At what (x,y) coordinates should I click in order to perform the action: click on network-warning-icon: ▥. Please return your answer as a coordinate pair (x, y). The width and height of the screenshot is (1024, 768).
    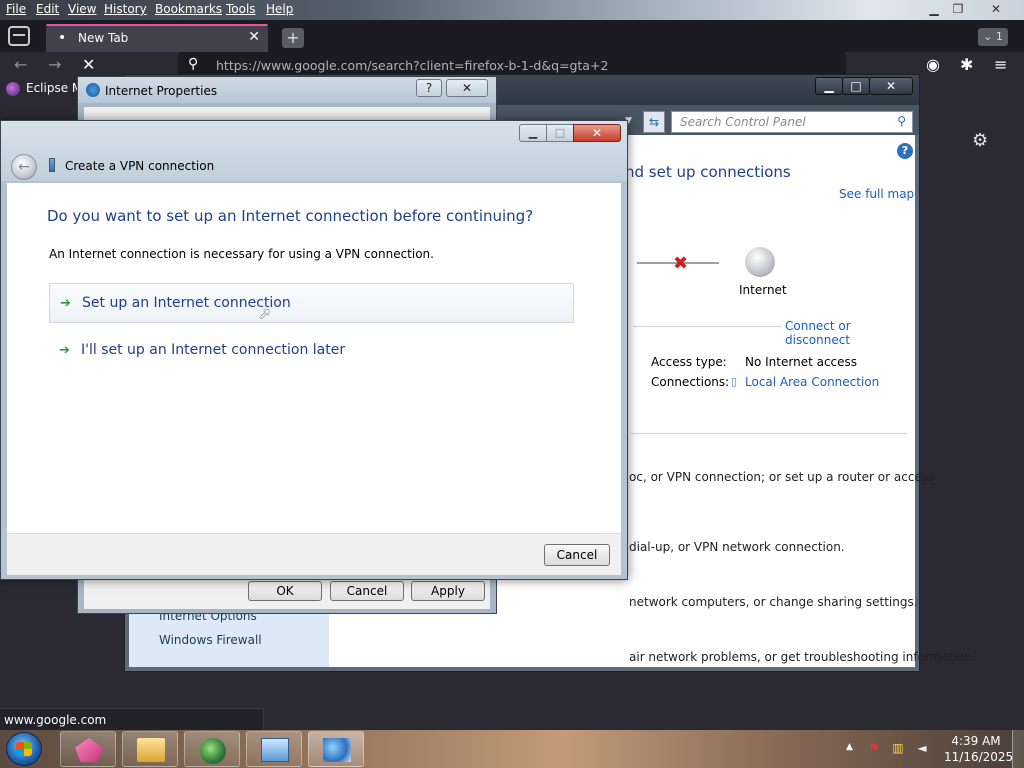
    Looking at the image, I should click on (898, 748).